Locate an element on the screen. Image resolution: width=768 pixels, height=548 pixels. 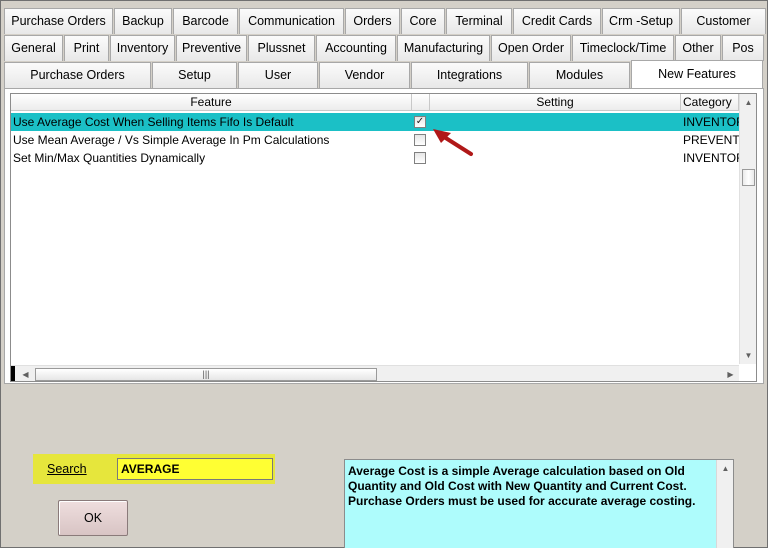
tab-pos: Pos is located at coordinates (743, 48).